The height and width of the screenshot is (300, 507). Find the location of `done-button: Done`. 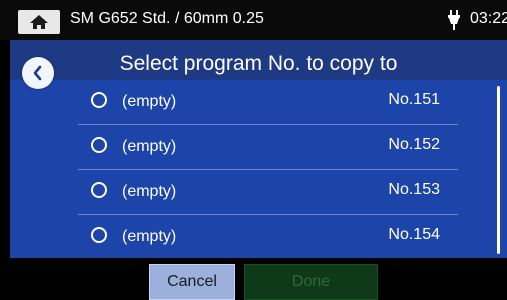

done-button: Done is located at coordinates (311, 282).